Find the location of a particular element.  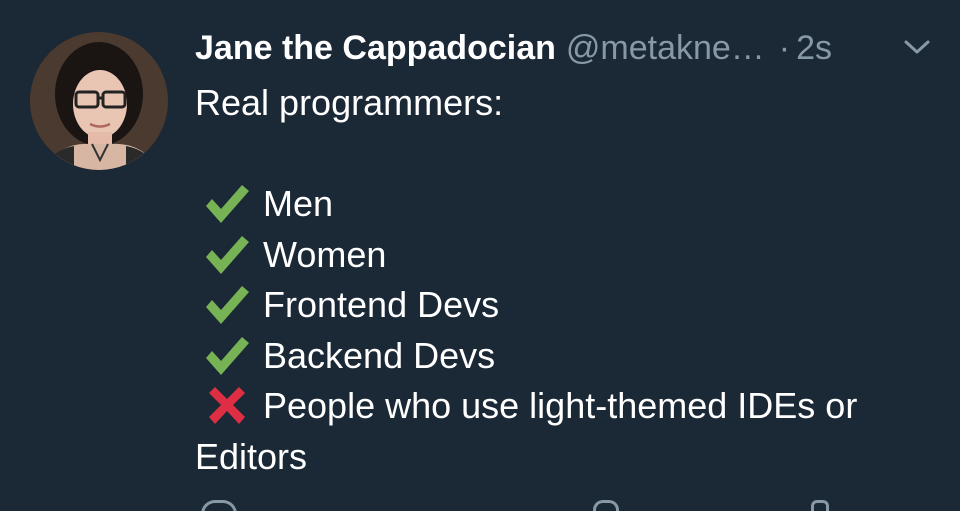

list-item-continuation: Editors is located at coordinates (251, 456).